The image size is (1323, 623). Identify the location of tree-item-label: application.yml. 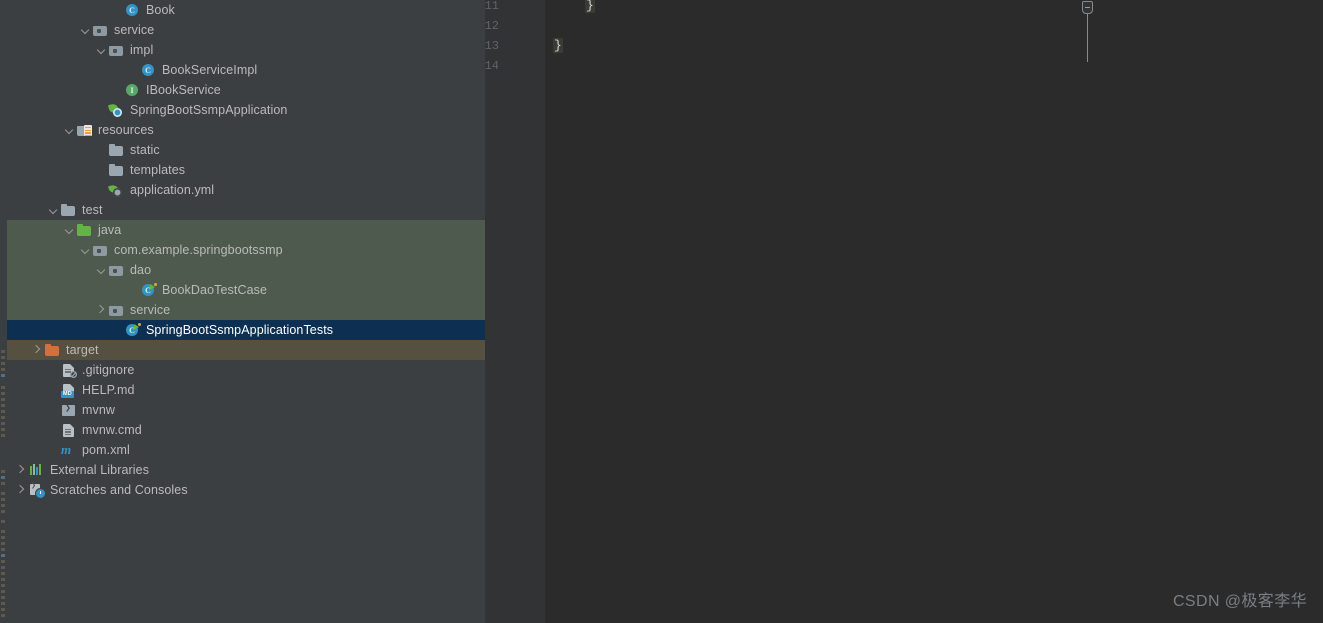
(172, 190).